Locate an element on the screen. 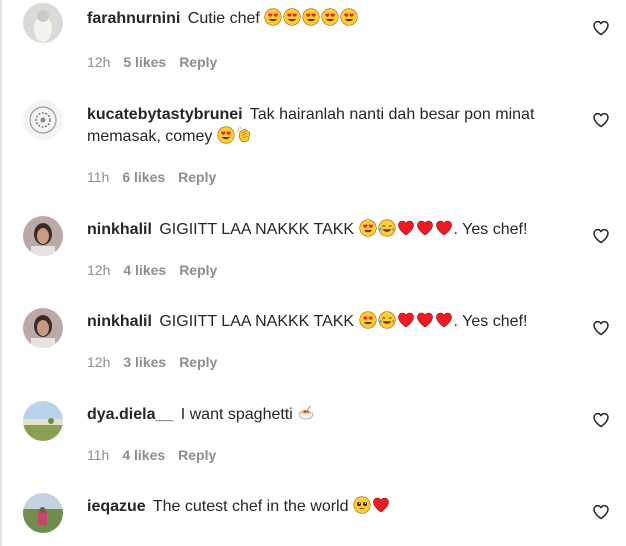 This screenshot has width=626, height=546. comment-meta: 11h 6 likes Reply is located at coordinates (158, 177).